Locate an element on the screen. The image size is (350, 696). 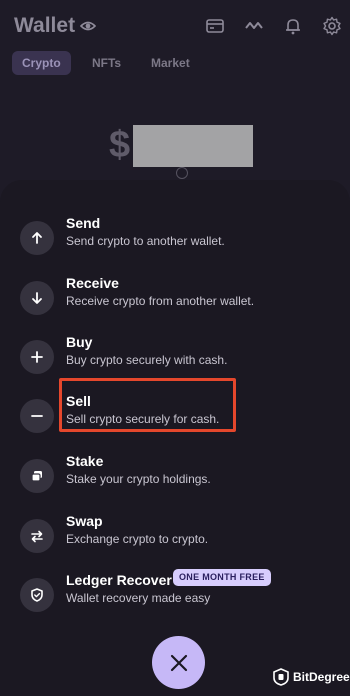
gear-icon is located at coordinates (332, 26).